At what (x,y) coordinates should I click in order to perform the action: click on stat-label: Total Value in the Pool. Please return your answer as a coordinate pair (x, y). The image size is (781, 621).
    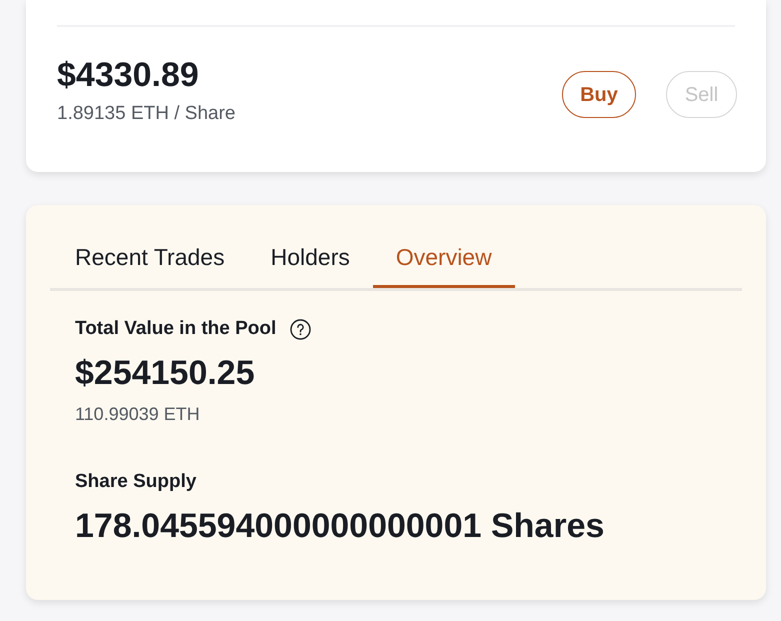
    Looking at the image, I should click on (175, 329).